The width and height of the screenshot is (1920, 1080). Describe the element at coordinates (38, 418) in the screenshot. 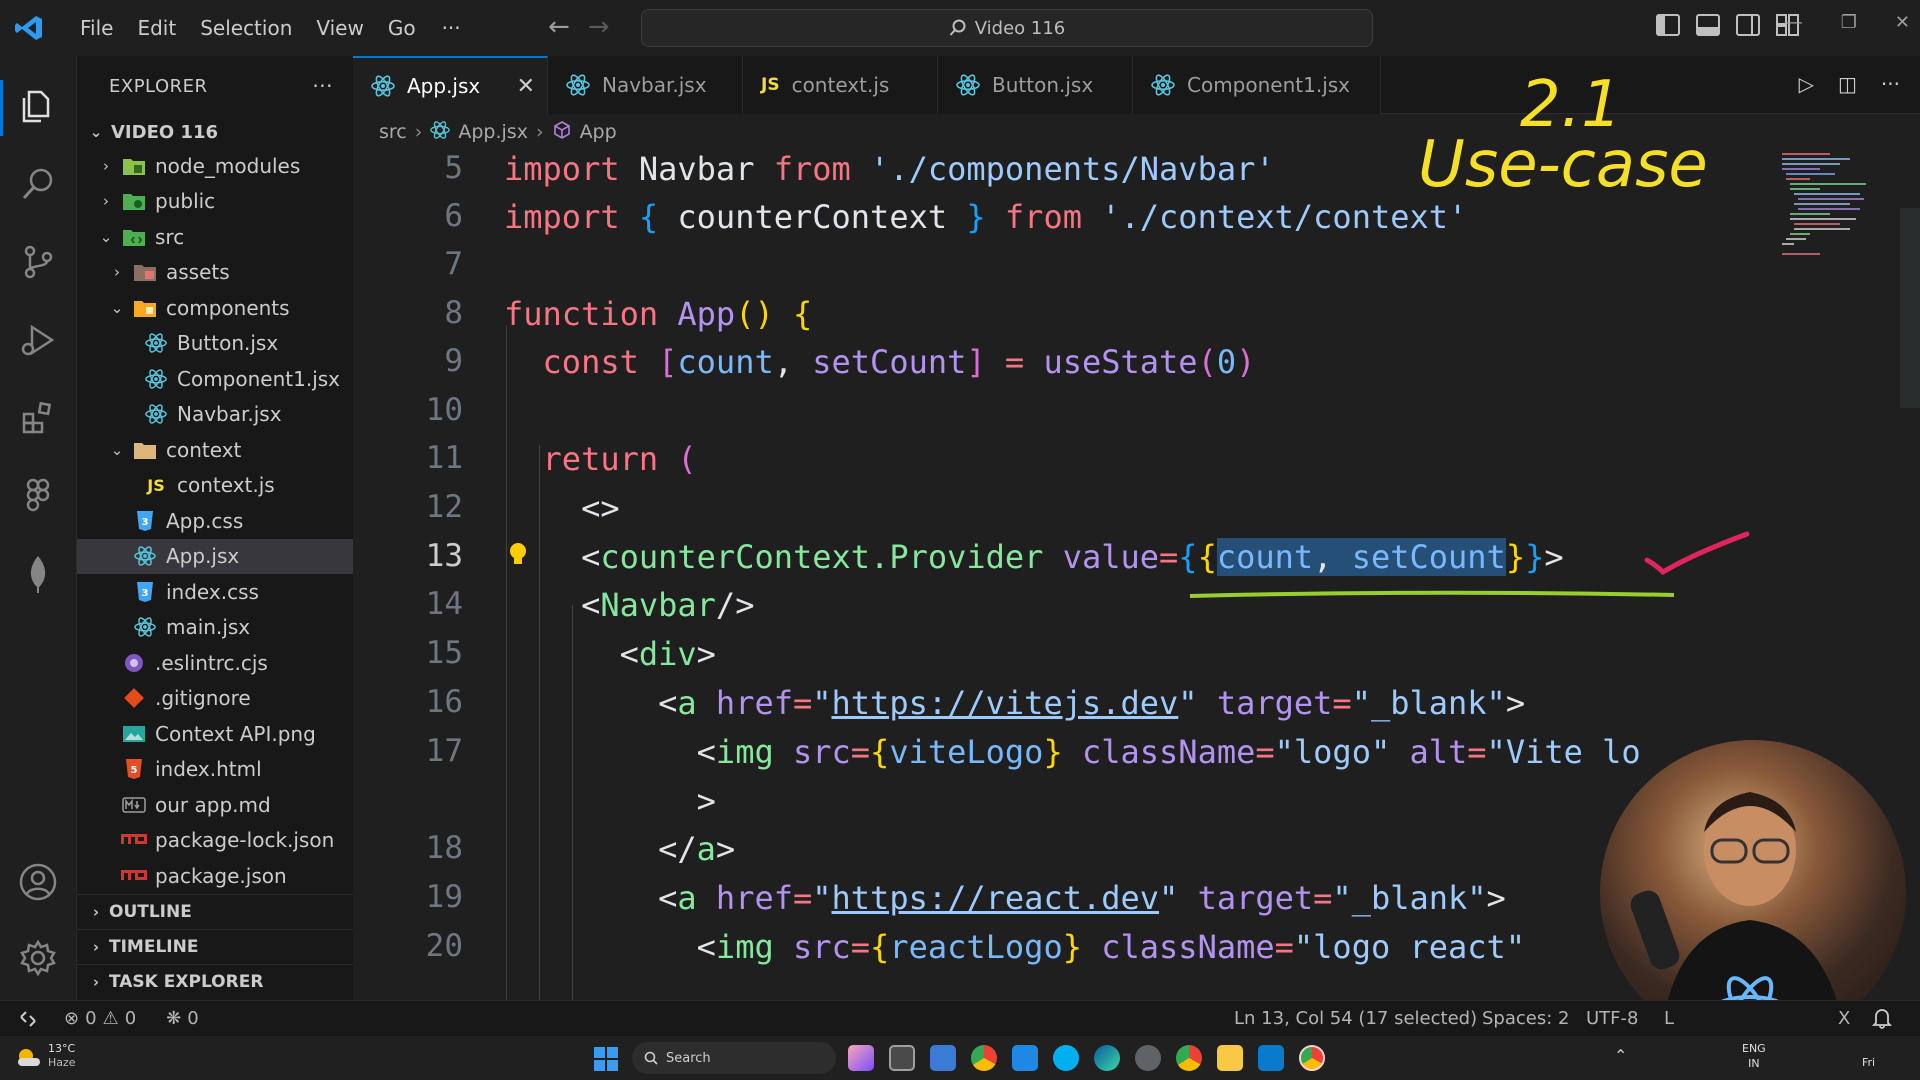

I see `extensions-icon` at that location.